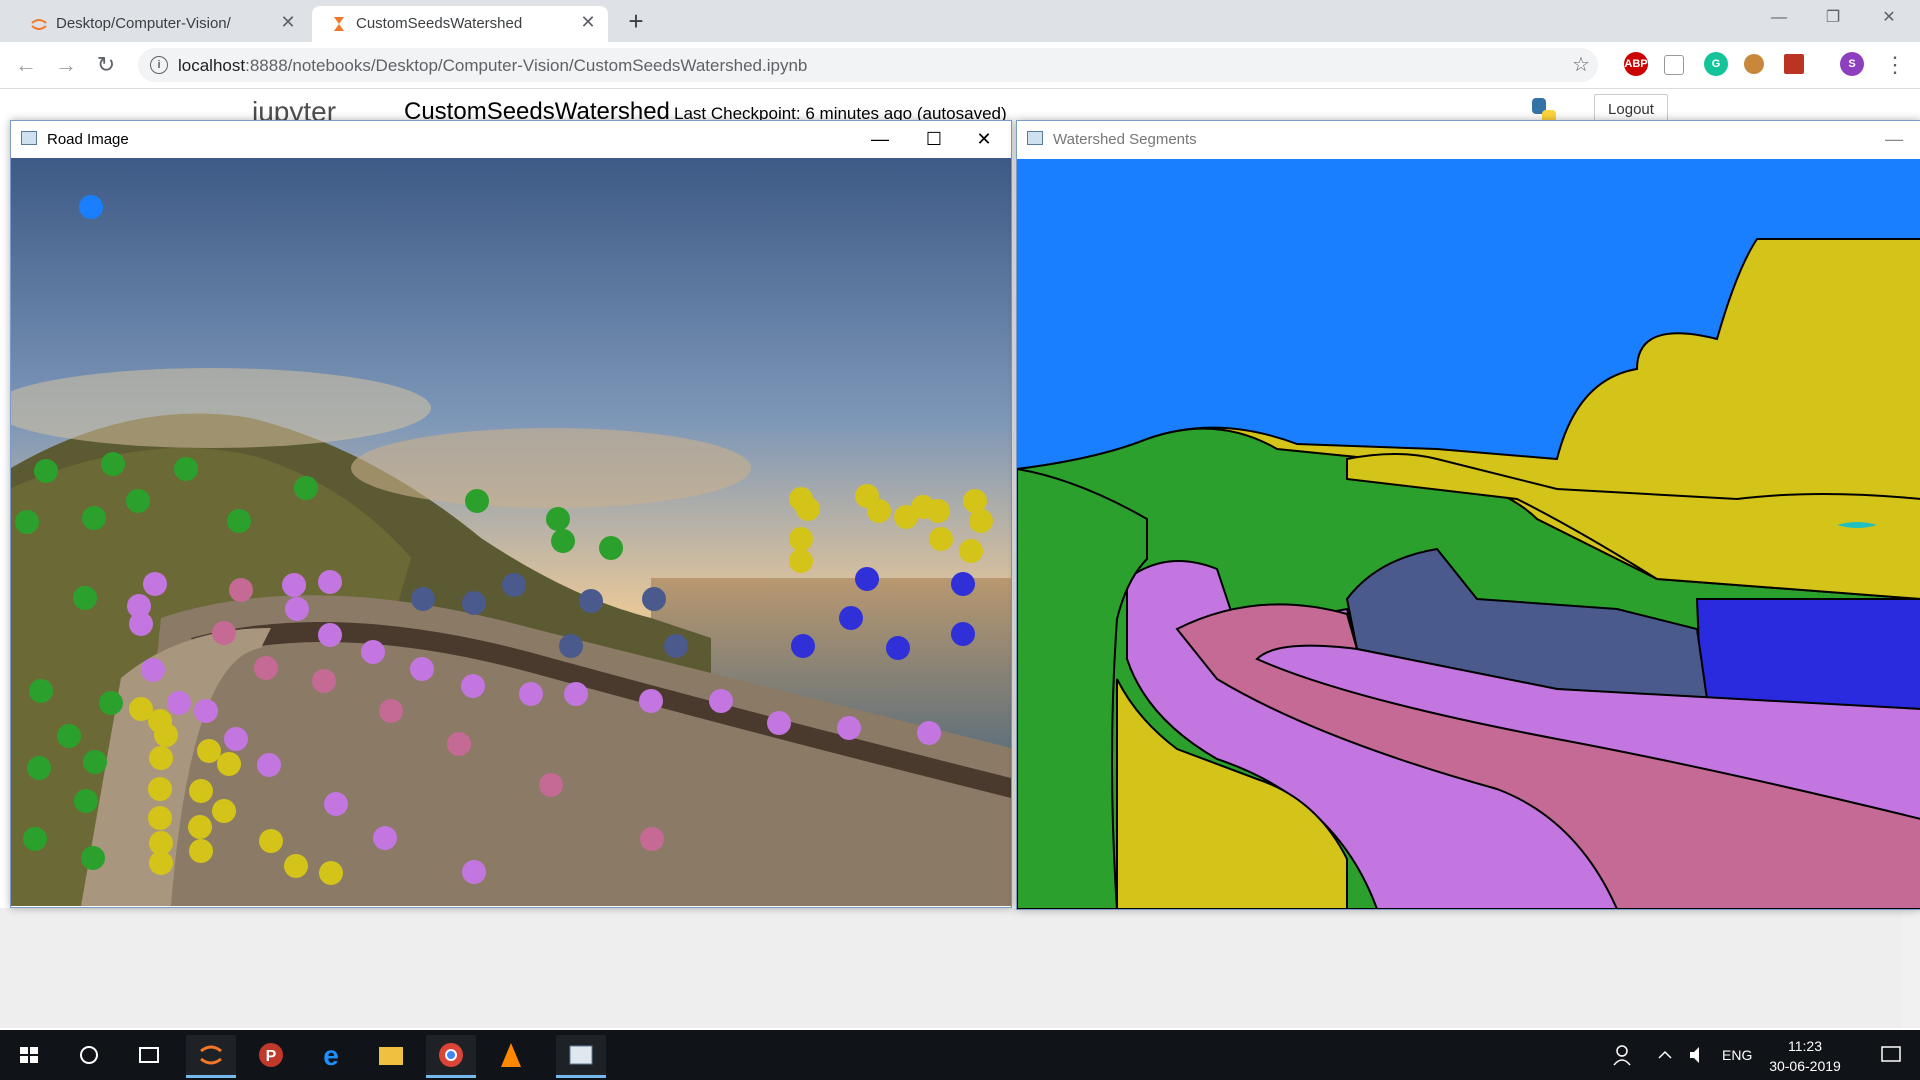 Image resolution: width=1920 pixels, height=1080 pixels. What do you see at coordinates (66, 65) in the screenshot?
I see `forward-arrow-icon: →` at bounding box center [66, 65].